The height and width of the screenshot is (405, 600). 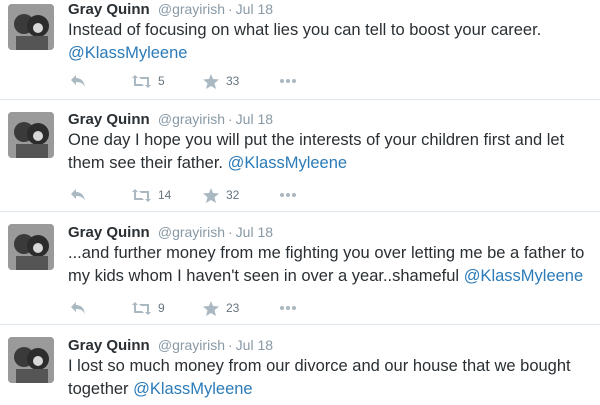 I want to click on favorite-button: 33, so click(x=221, y=81).